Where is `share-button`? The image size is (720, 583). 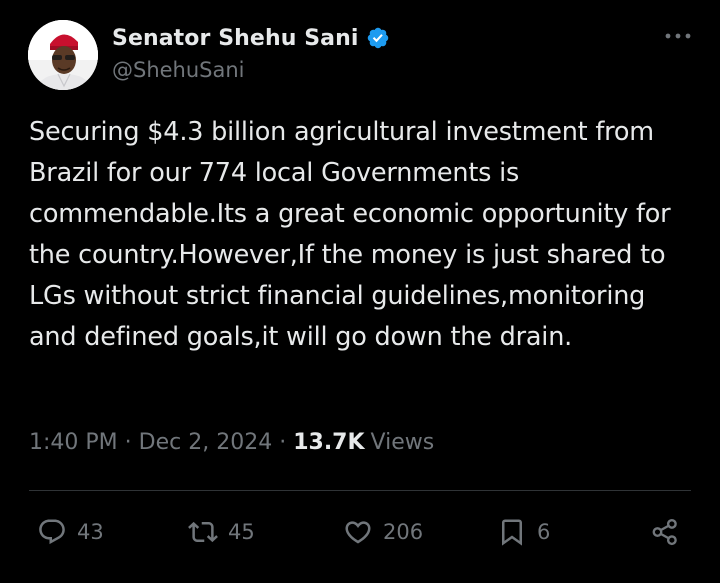
share-button is located at coordinates (665, 532).